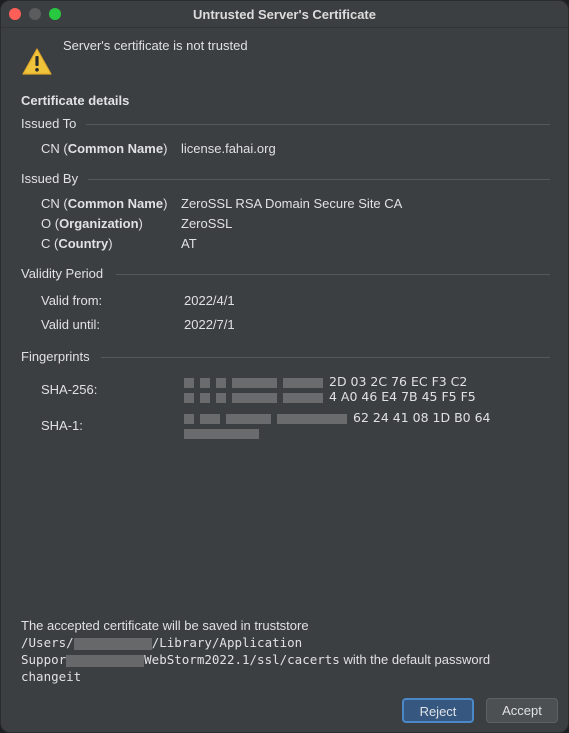  I want to click on fingerprints-divider, so click(325, 357).